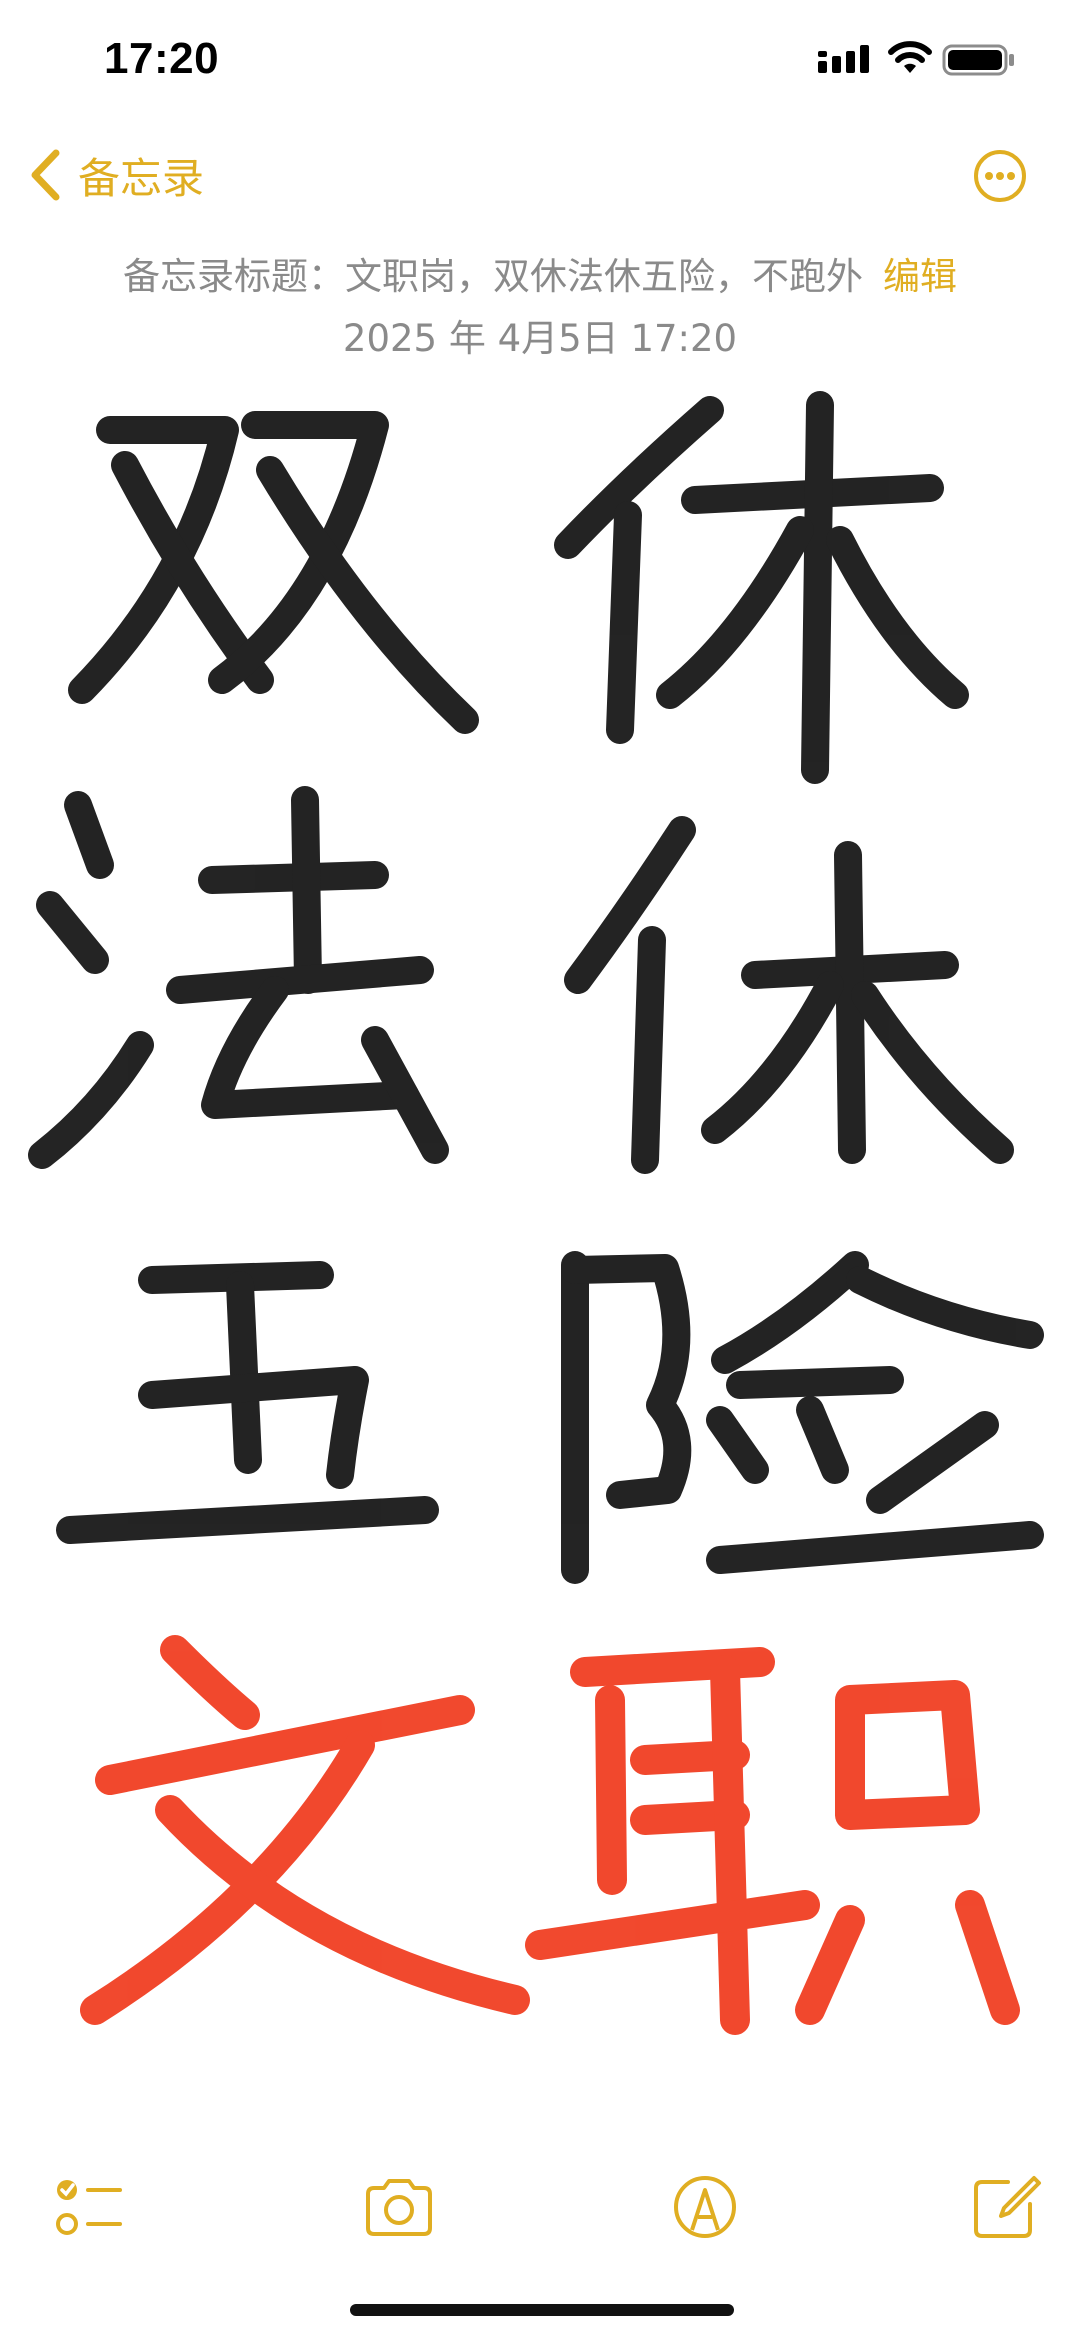  I want to click on handwriting-char-fa, so click(238, 977).